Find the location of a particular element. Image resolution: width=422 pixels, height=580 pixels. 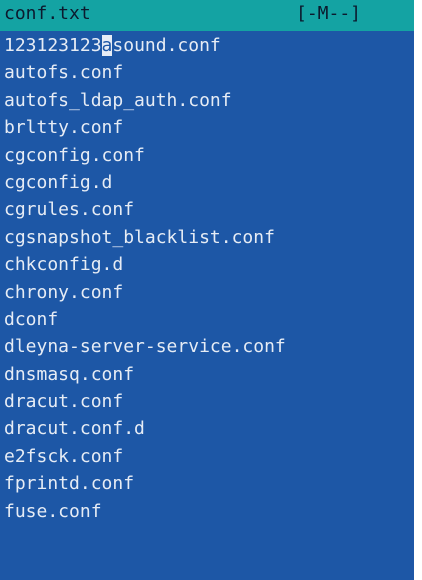

editor-line: cgconfig.d is located at coordinates (207, 182).